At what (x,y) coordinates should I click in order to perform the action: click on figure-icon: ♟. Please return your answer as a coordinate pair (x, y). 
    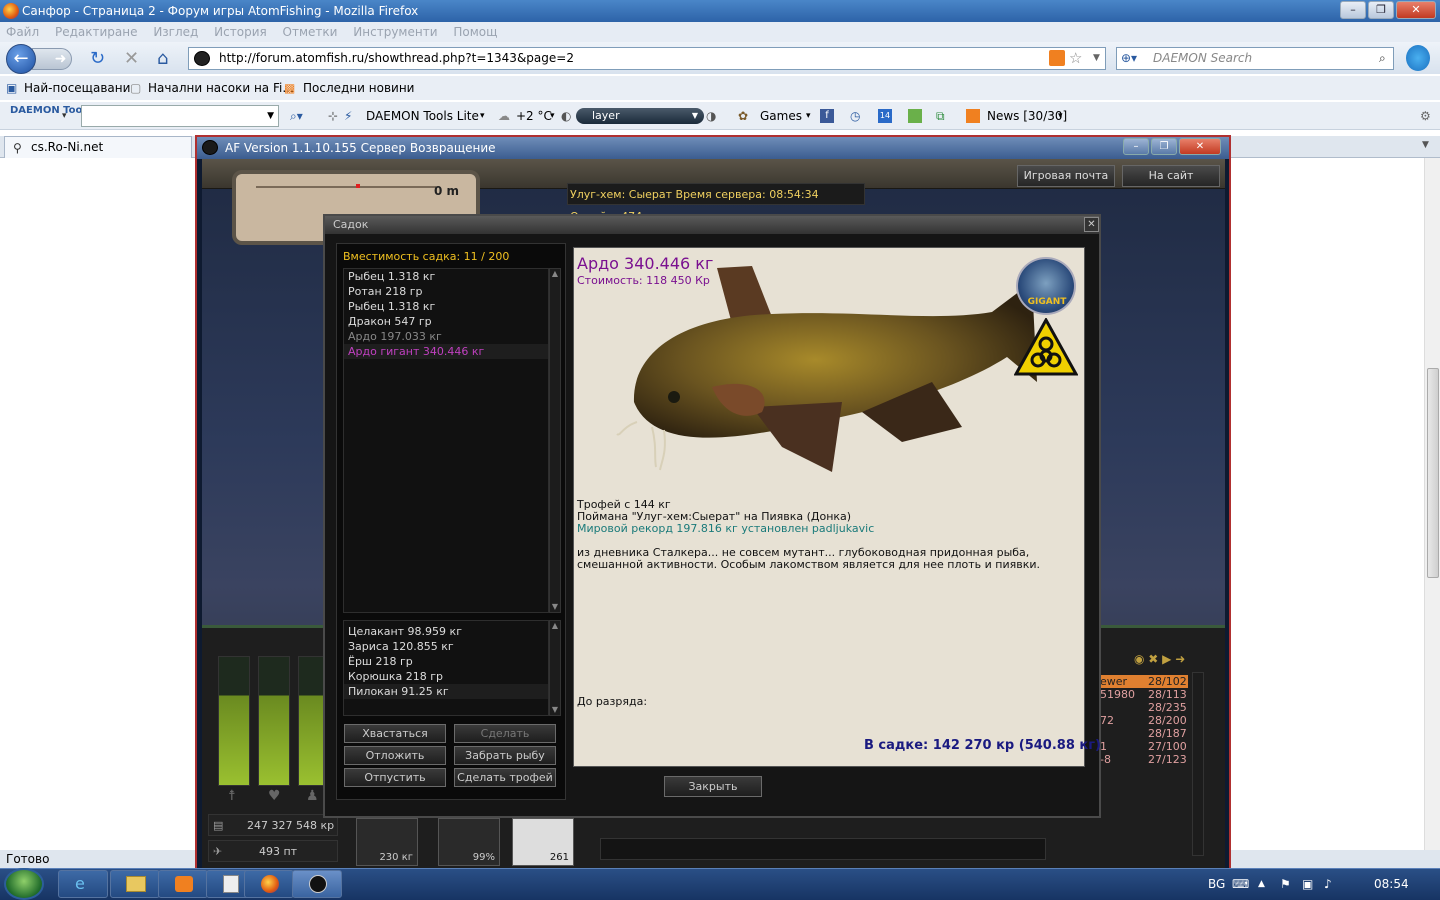
    Looking at the image, I should click on (312, 796).